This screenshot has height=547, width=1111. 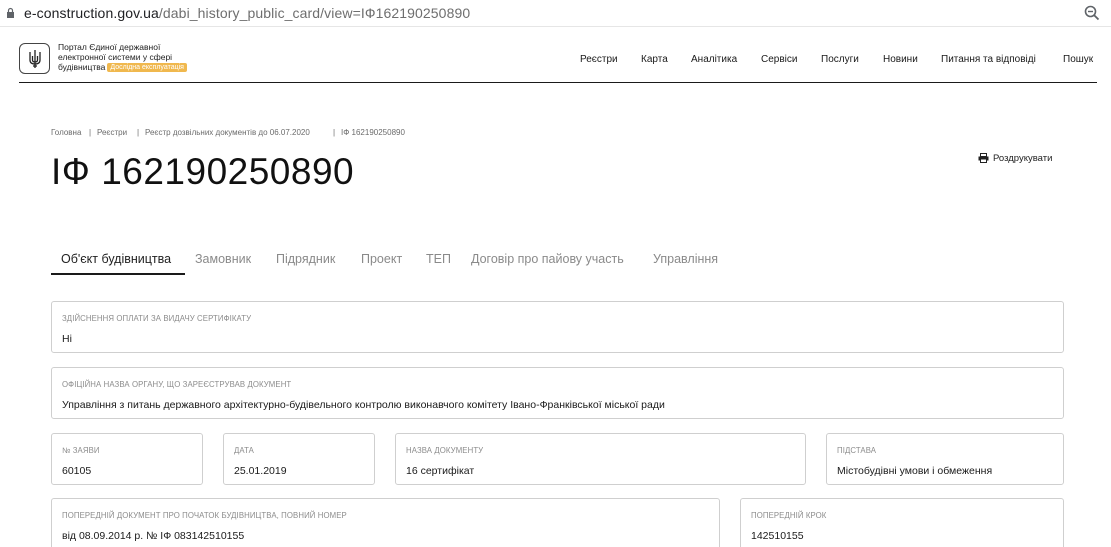 What do you see at coordinates (1092, 13) in the screenshot?
I see `zoom-icon` at bounding box center [1092, 13].